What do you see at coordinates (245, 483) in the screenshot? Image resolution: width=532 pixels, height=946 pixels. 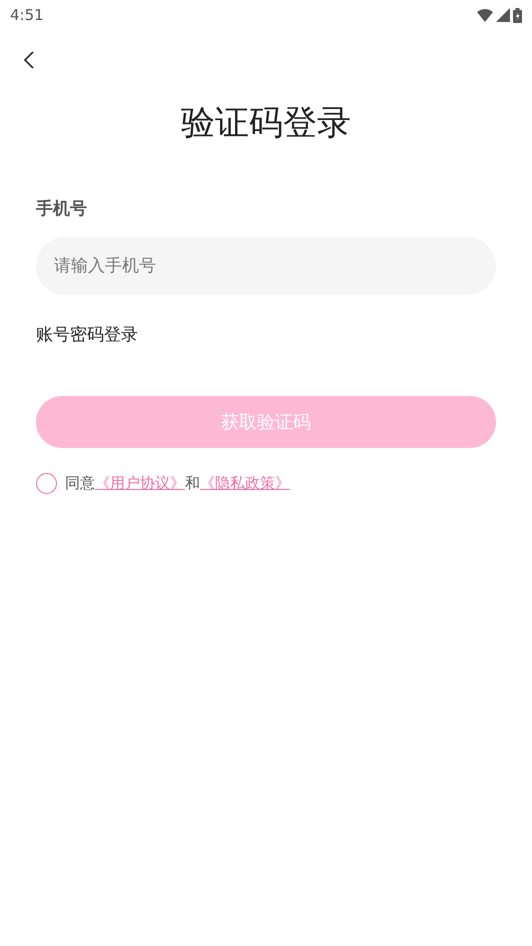 I see `policy-link: 《隐私政策》` at bounding box center [245, 483].